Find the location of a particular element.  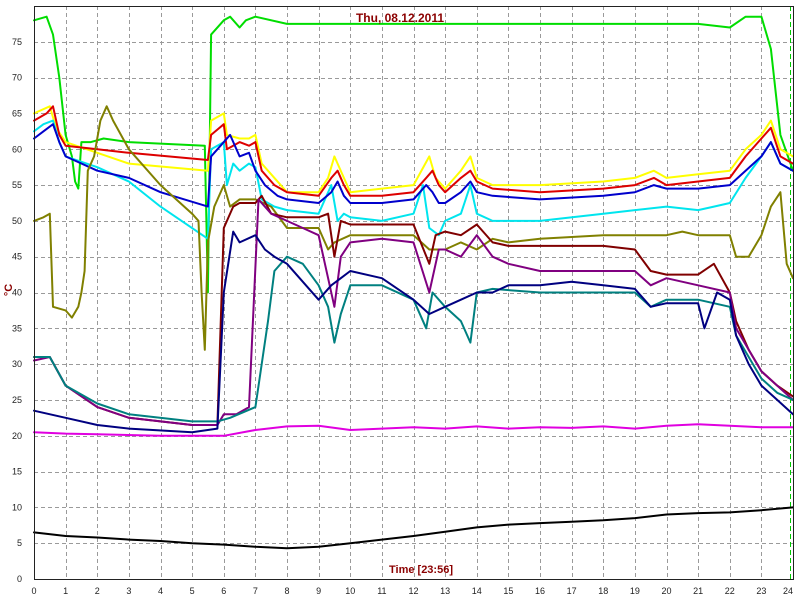

x-tick-label: 3 is located at coordinates (128, 591).